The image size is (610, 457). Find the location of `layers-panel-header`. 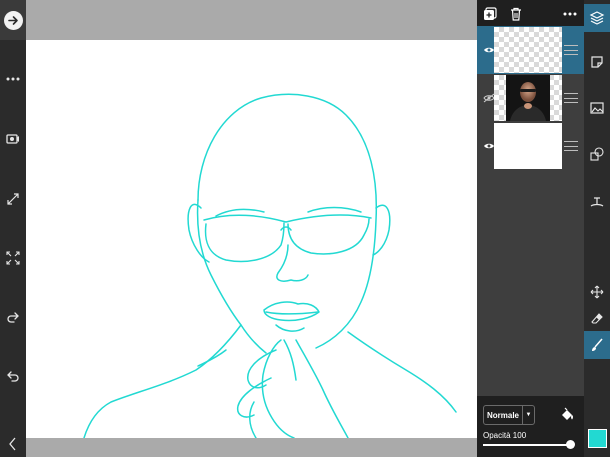

layers-panel-header is located at coordinates (530, 14).